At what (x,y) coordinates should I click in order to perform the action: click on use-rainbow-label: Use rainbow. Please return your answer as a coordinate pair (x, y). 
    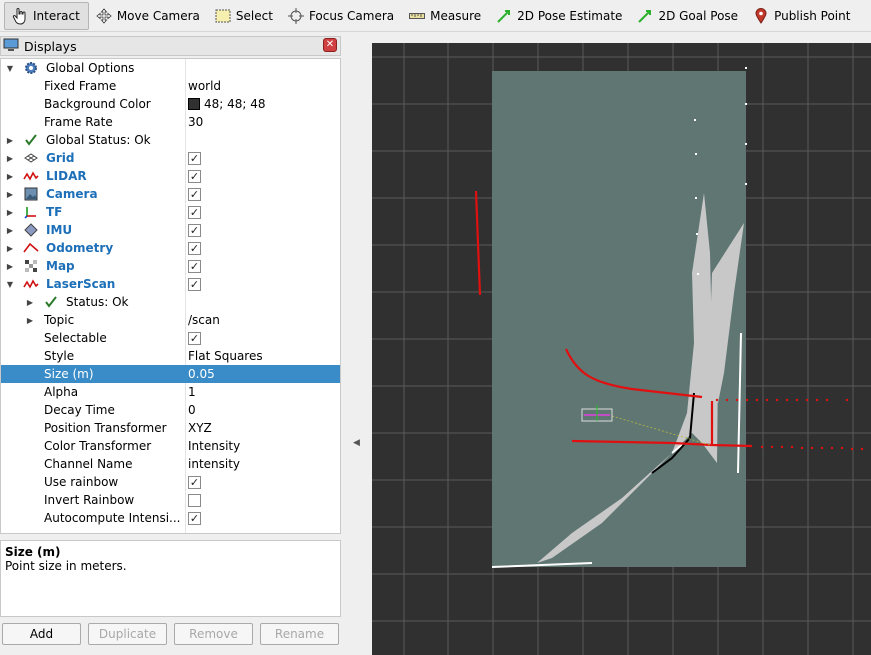
    Looking at the image, I should click on (81, 482).